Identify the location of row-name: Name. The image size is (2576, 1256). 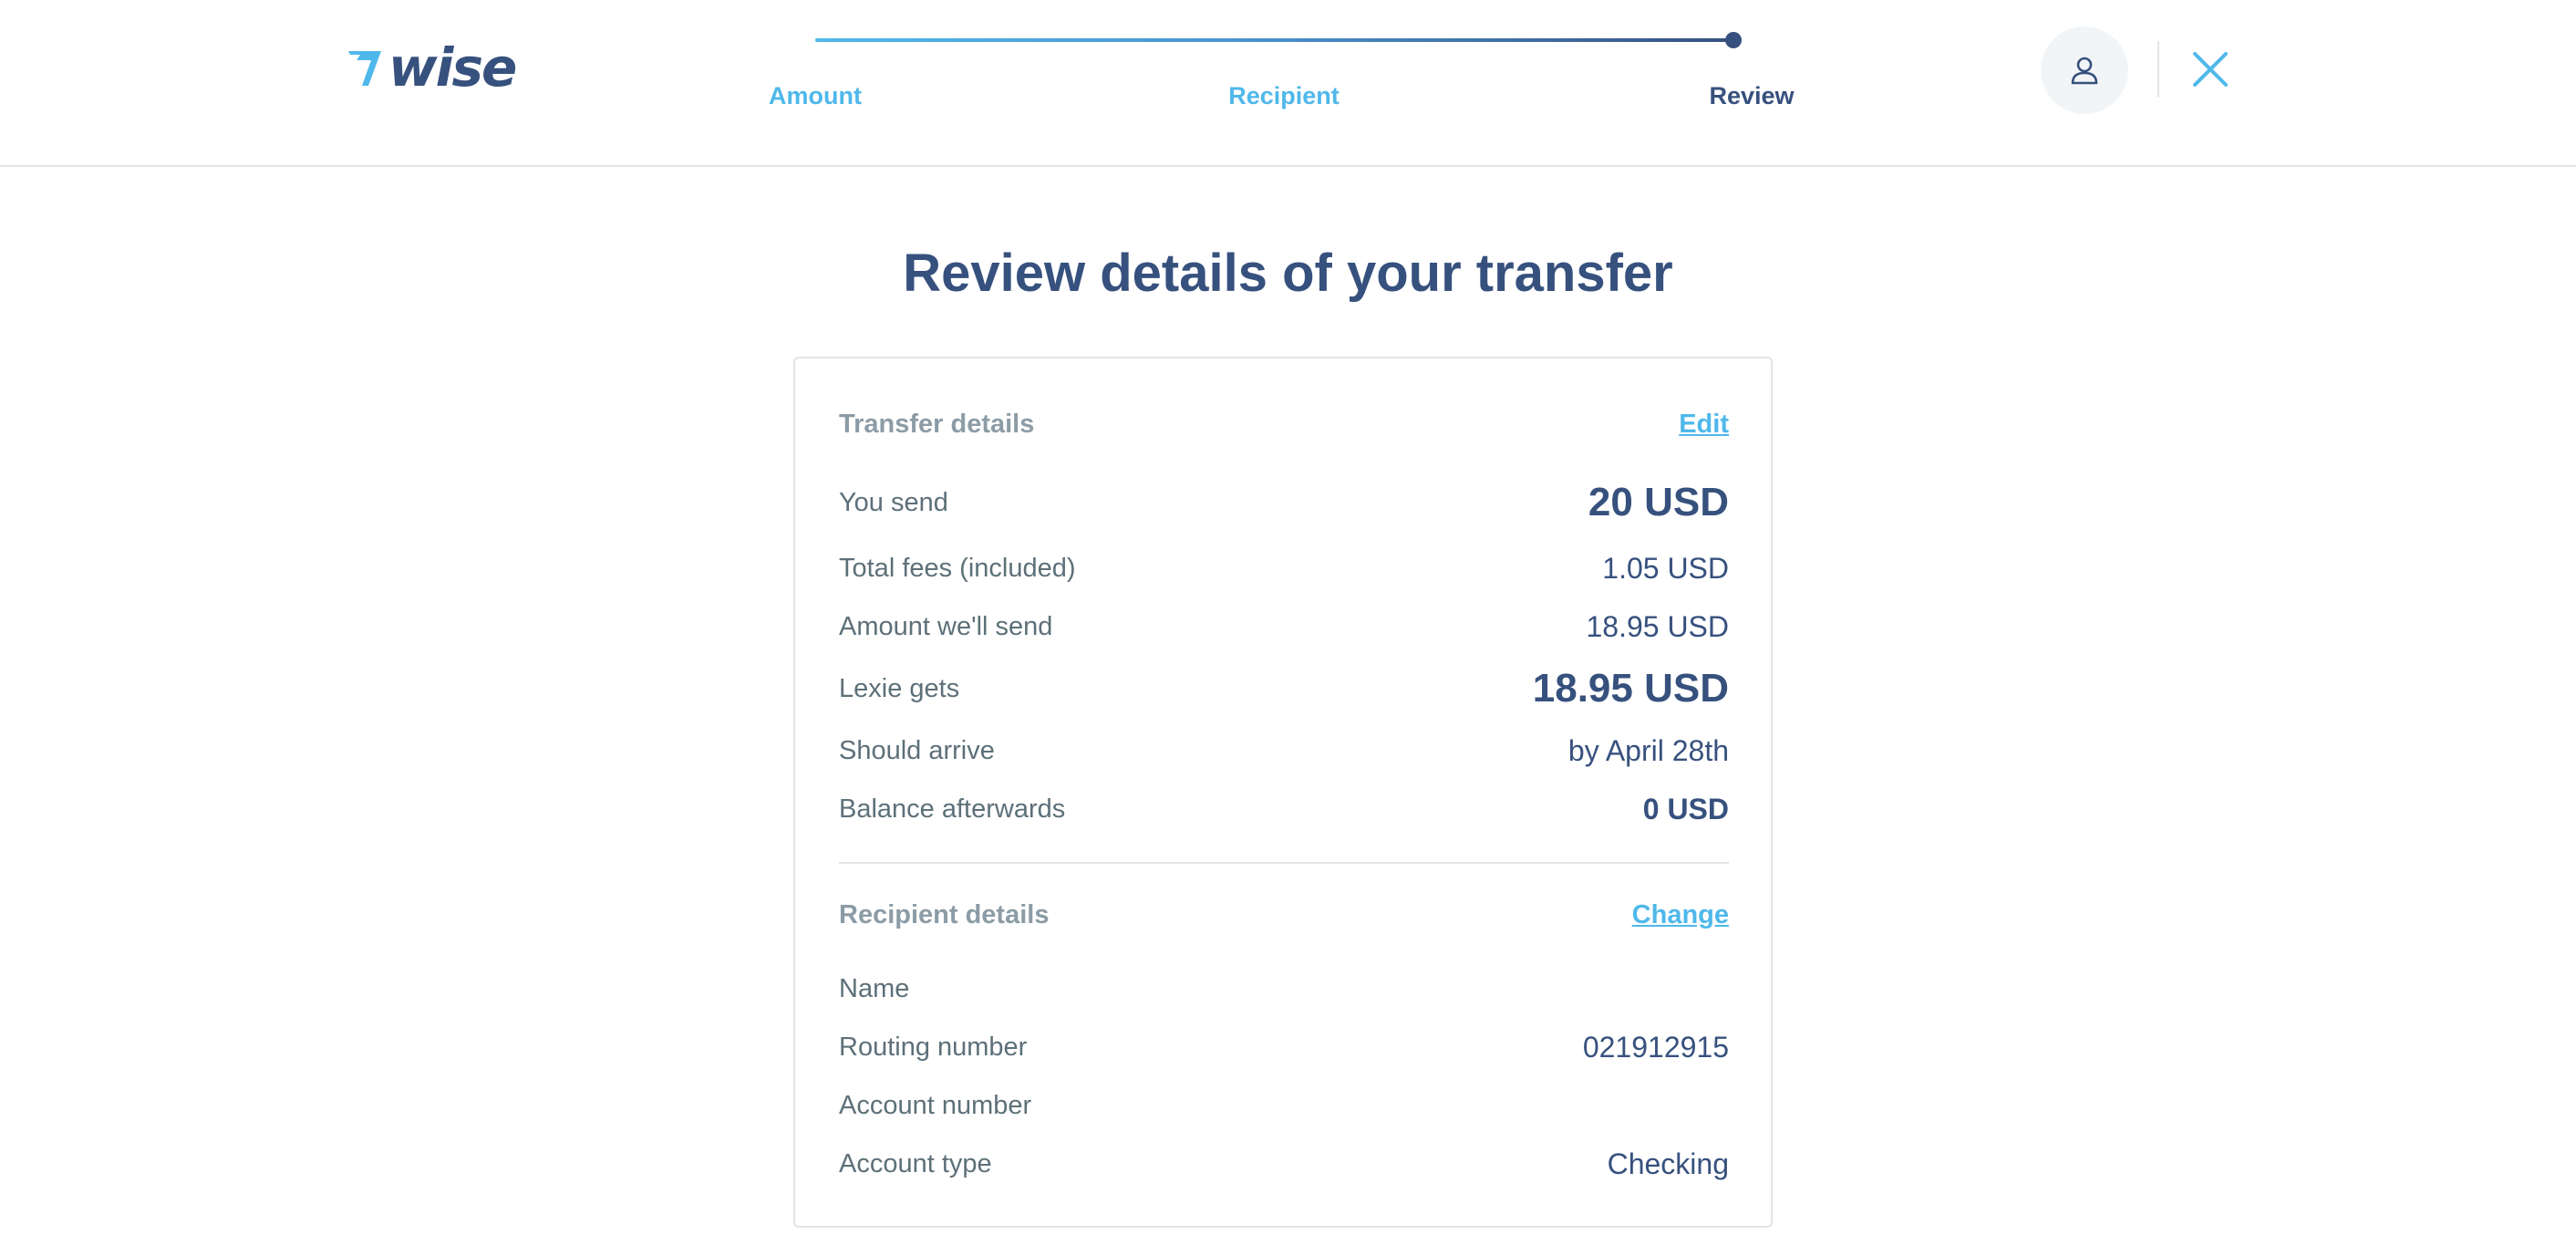
(1284, 989).